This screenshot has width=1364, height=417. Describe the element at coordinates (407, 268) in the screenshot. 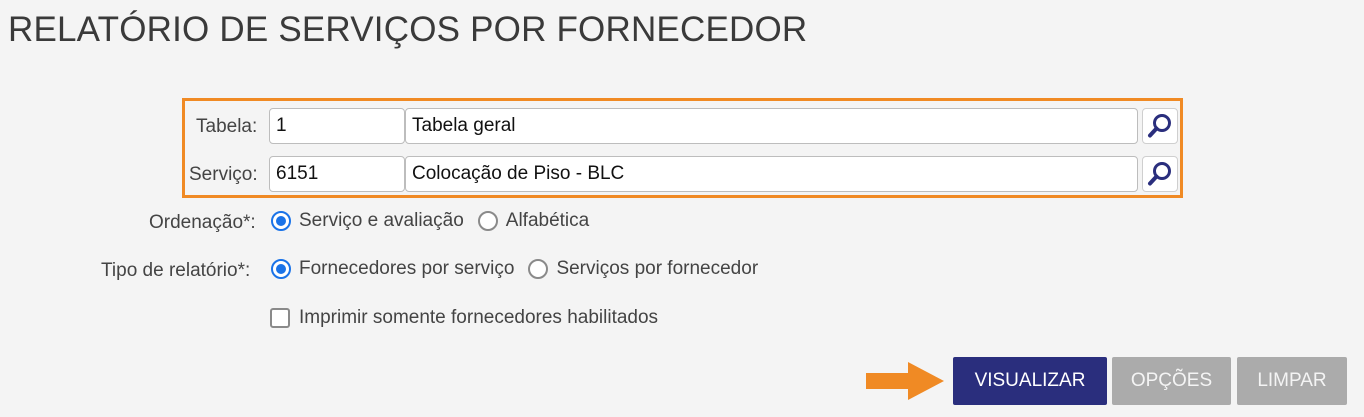

I see `tipo-option-label: Fornecedores por serviço` at that location.